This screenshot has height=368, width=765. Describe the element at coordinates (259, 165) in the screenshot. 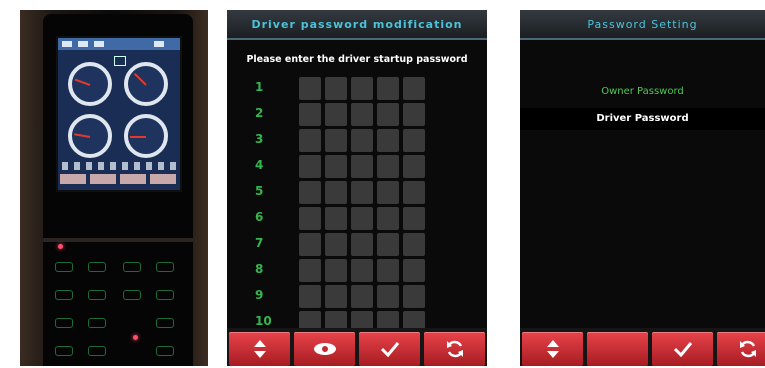

I see `row-number: 4` at that location.